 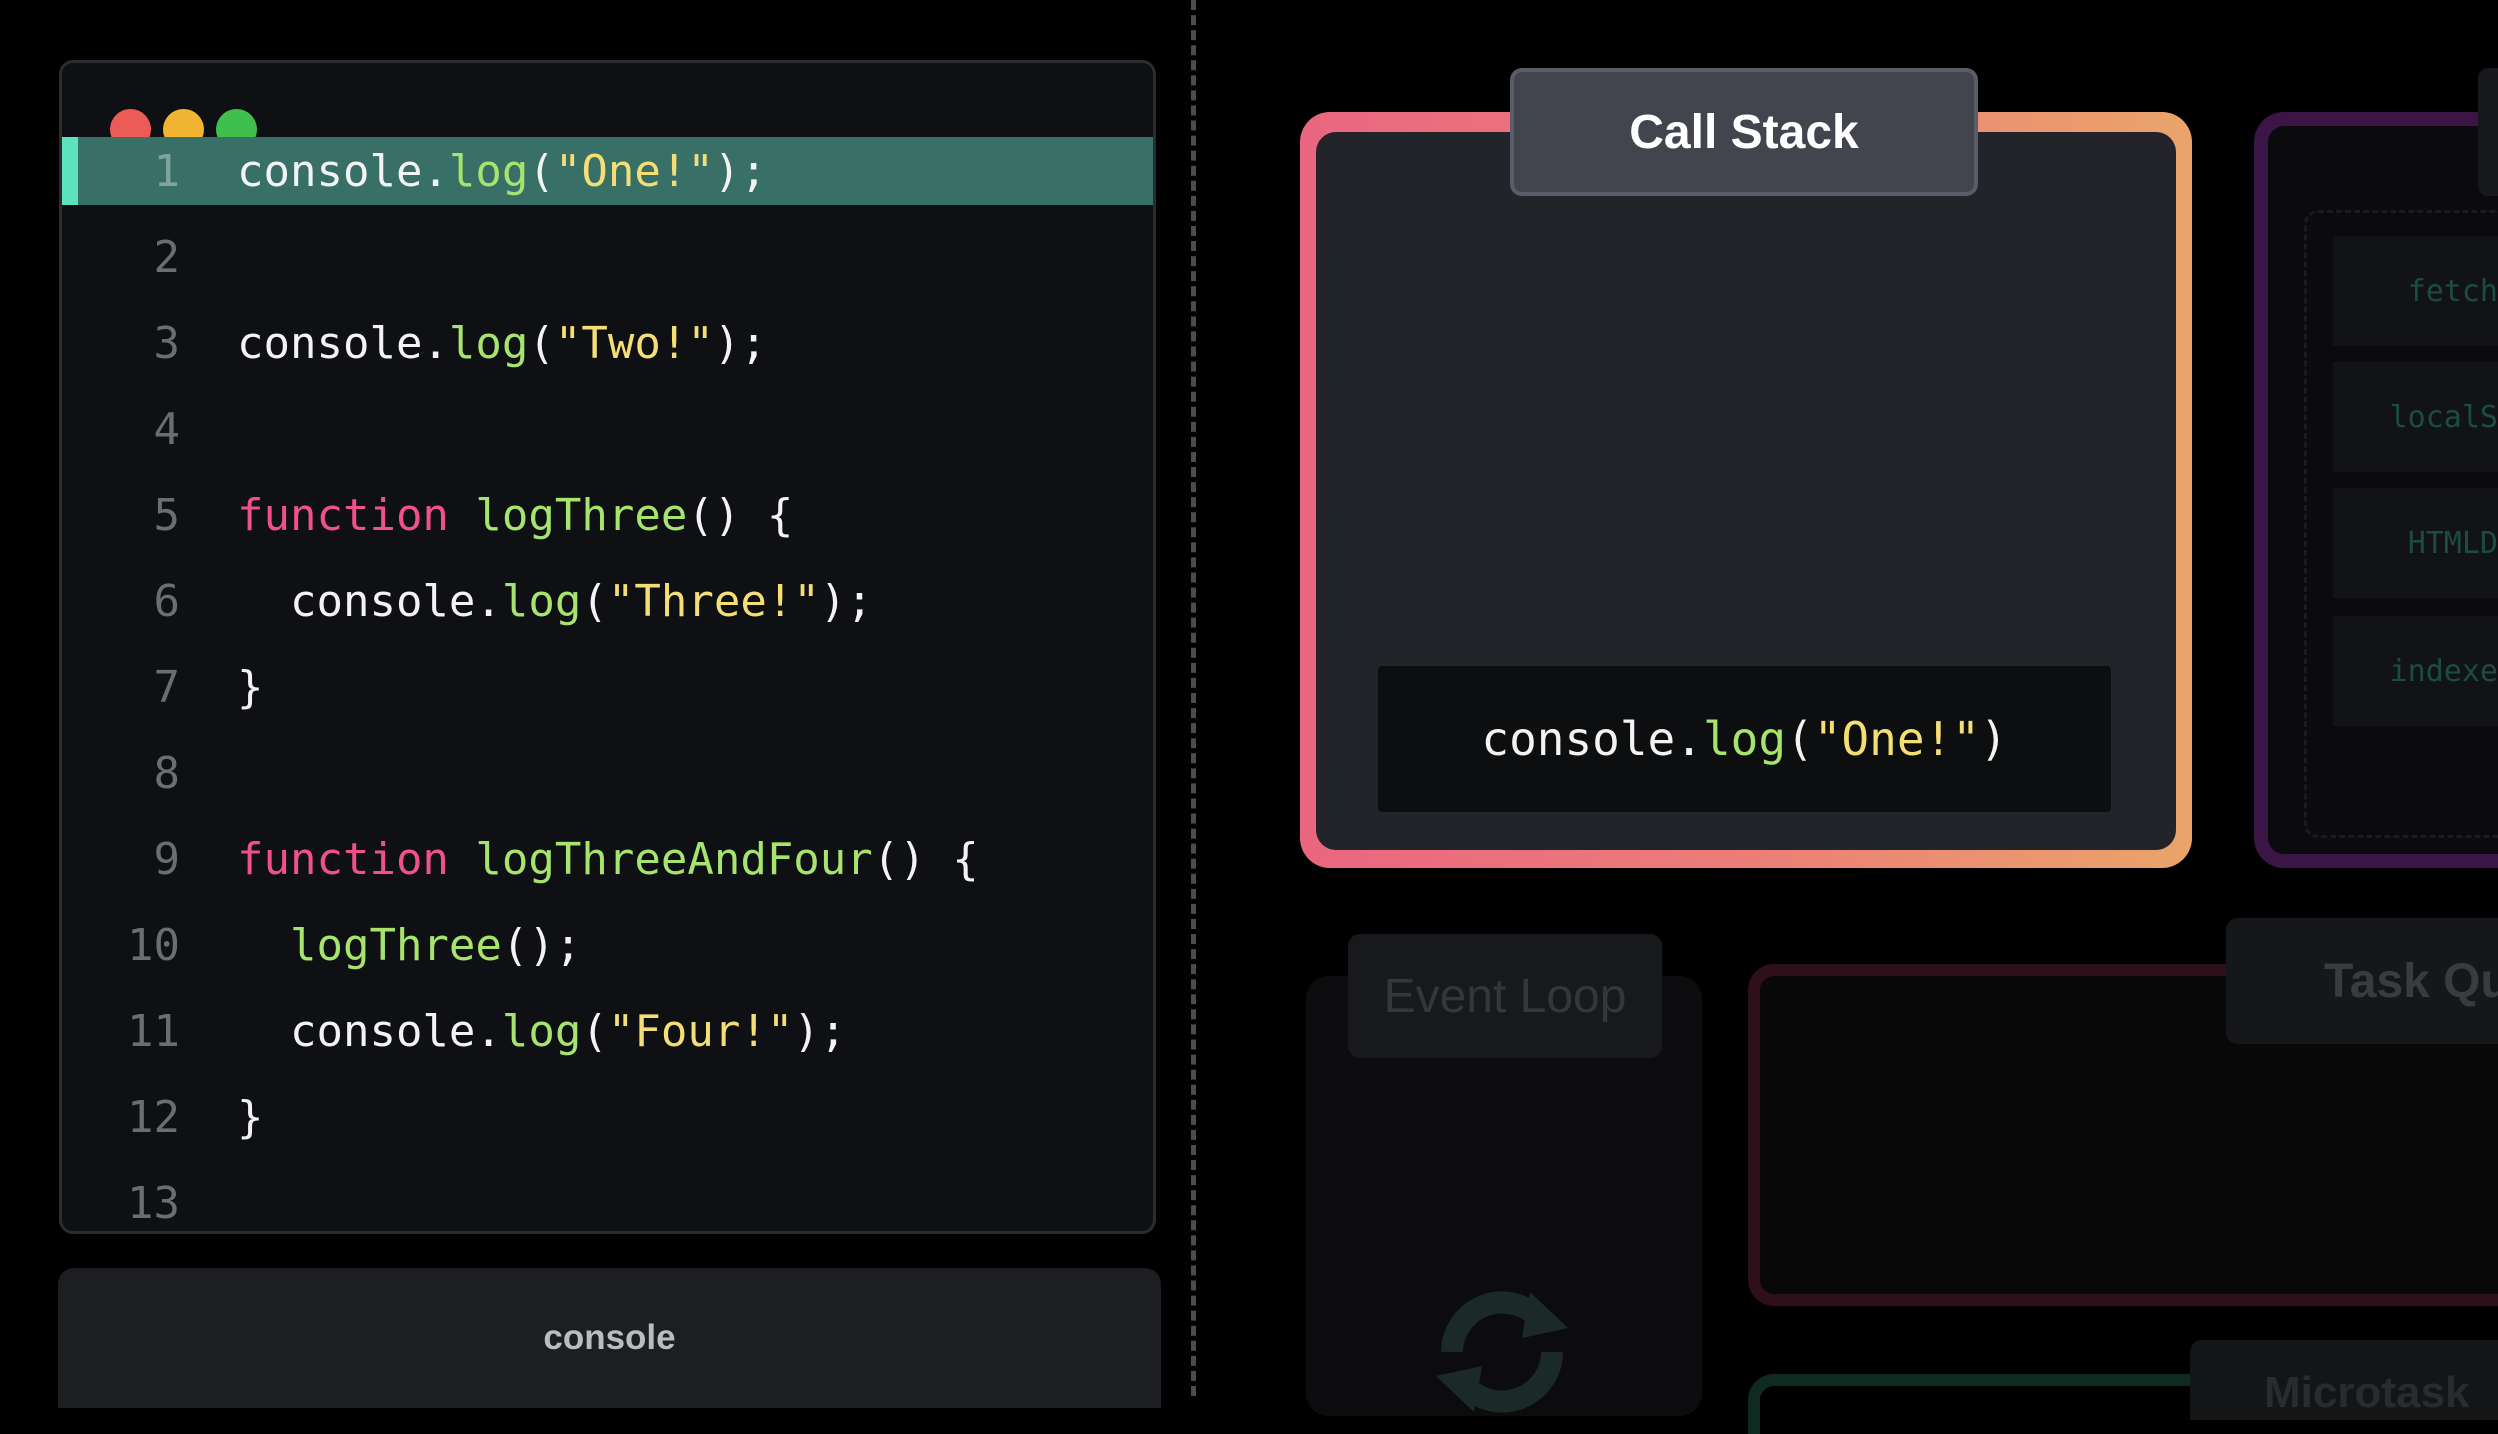 I want to click on code-line: 2, so click(x=607, y=257).